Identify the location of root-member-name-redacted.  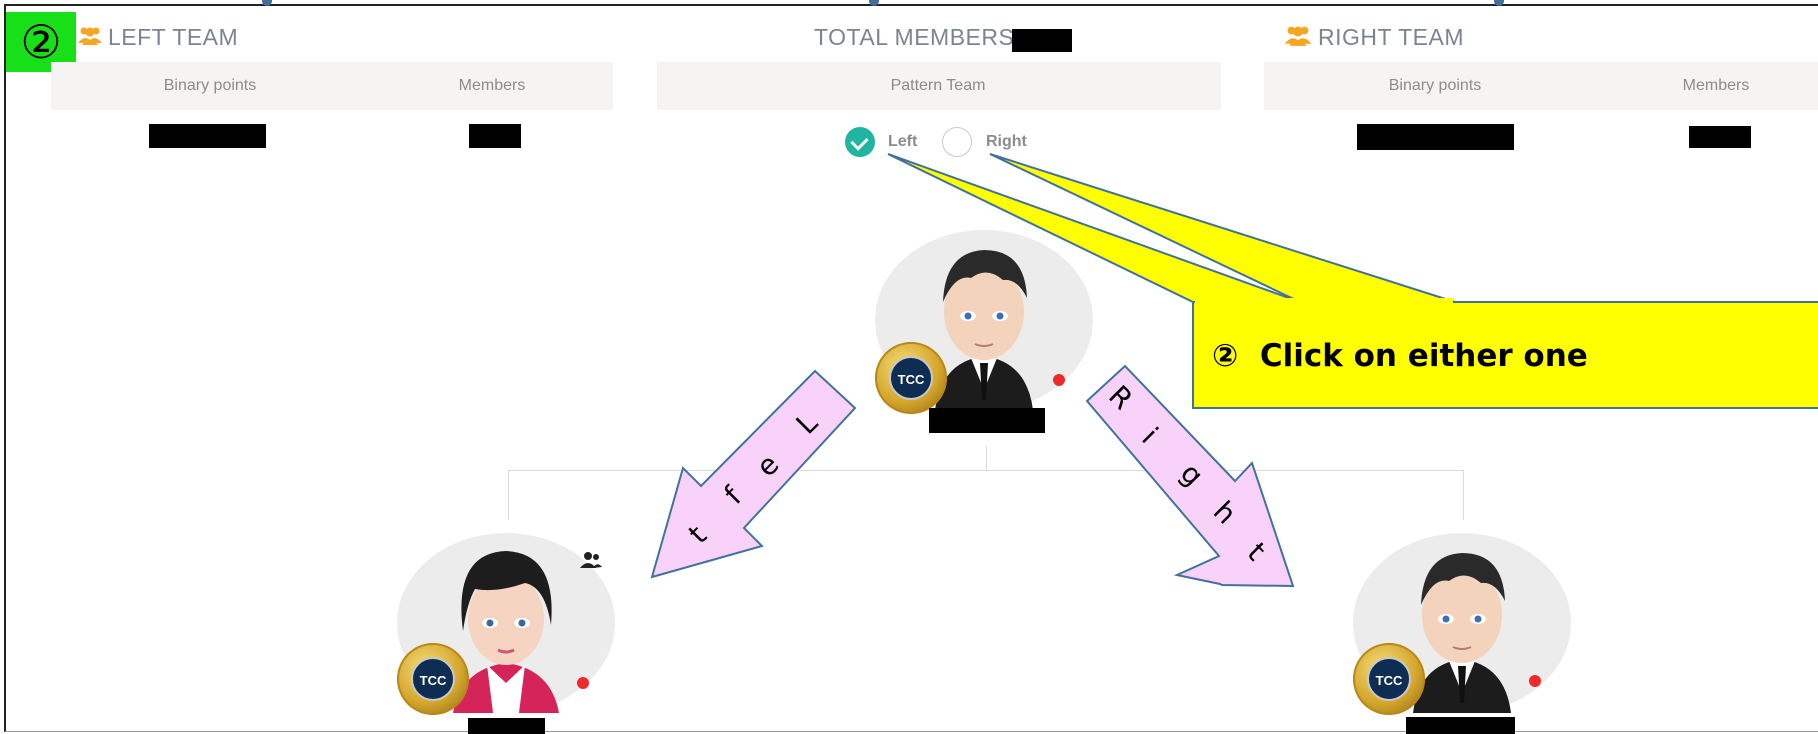
(987, 420).